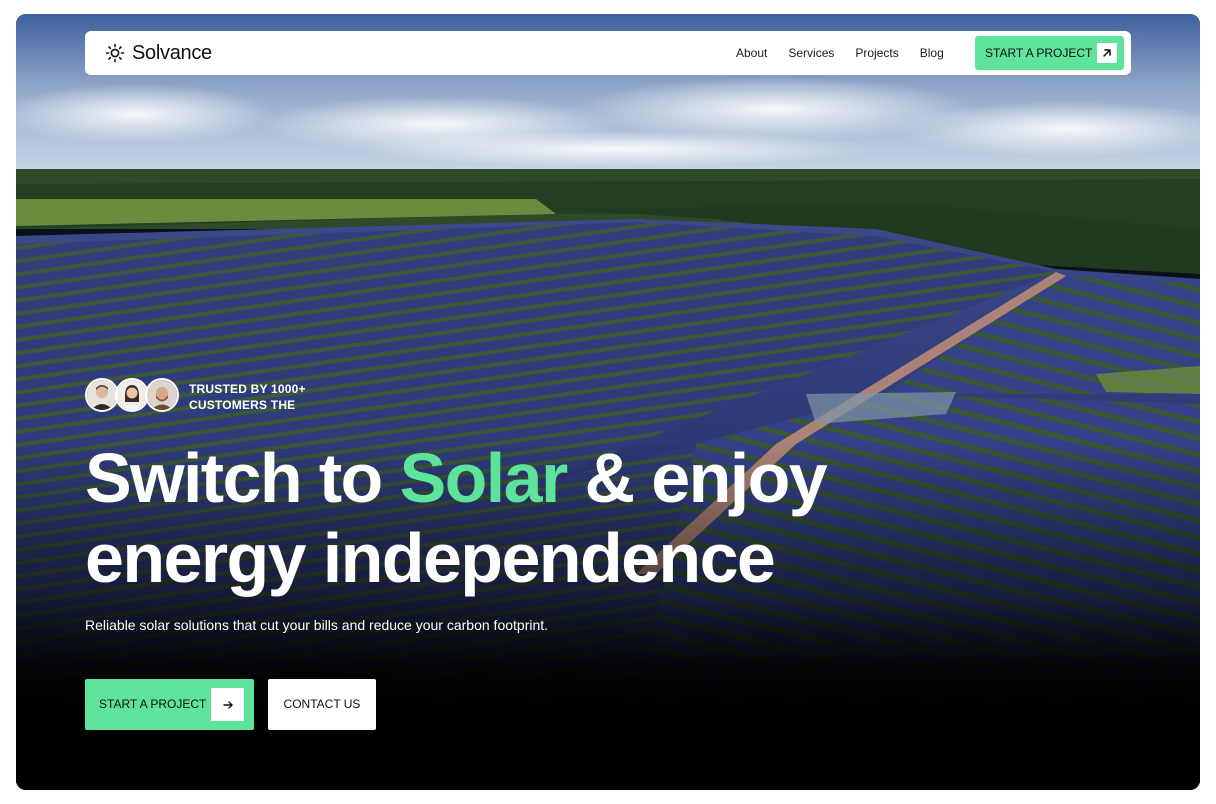 The height and width of the screenshot is (804, 1216). I want to click on start-project-button: START A PROJECT, so click(169, 704).